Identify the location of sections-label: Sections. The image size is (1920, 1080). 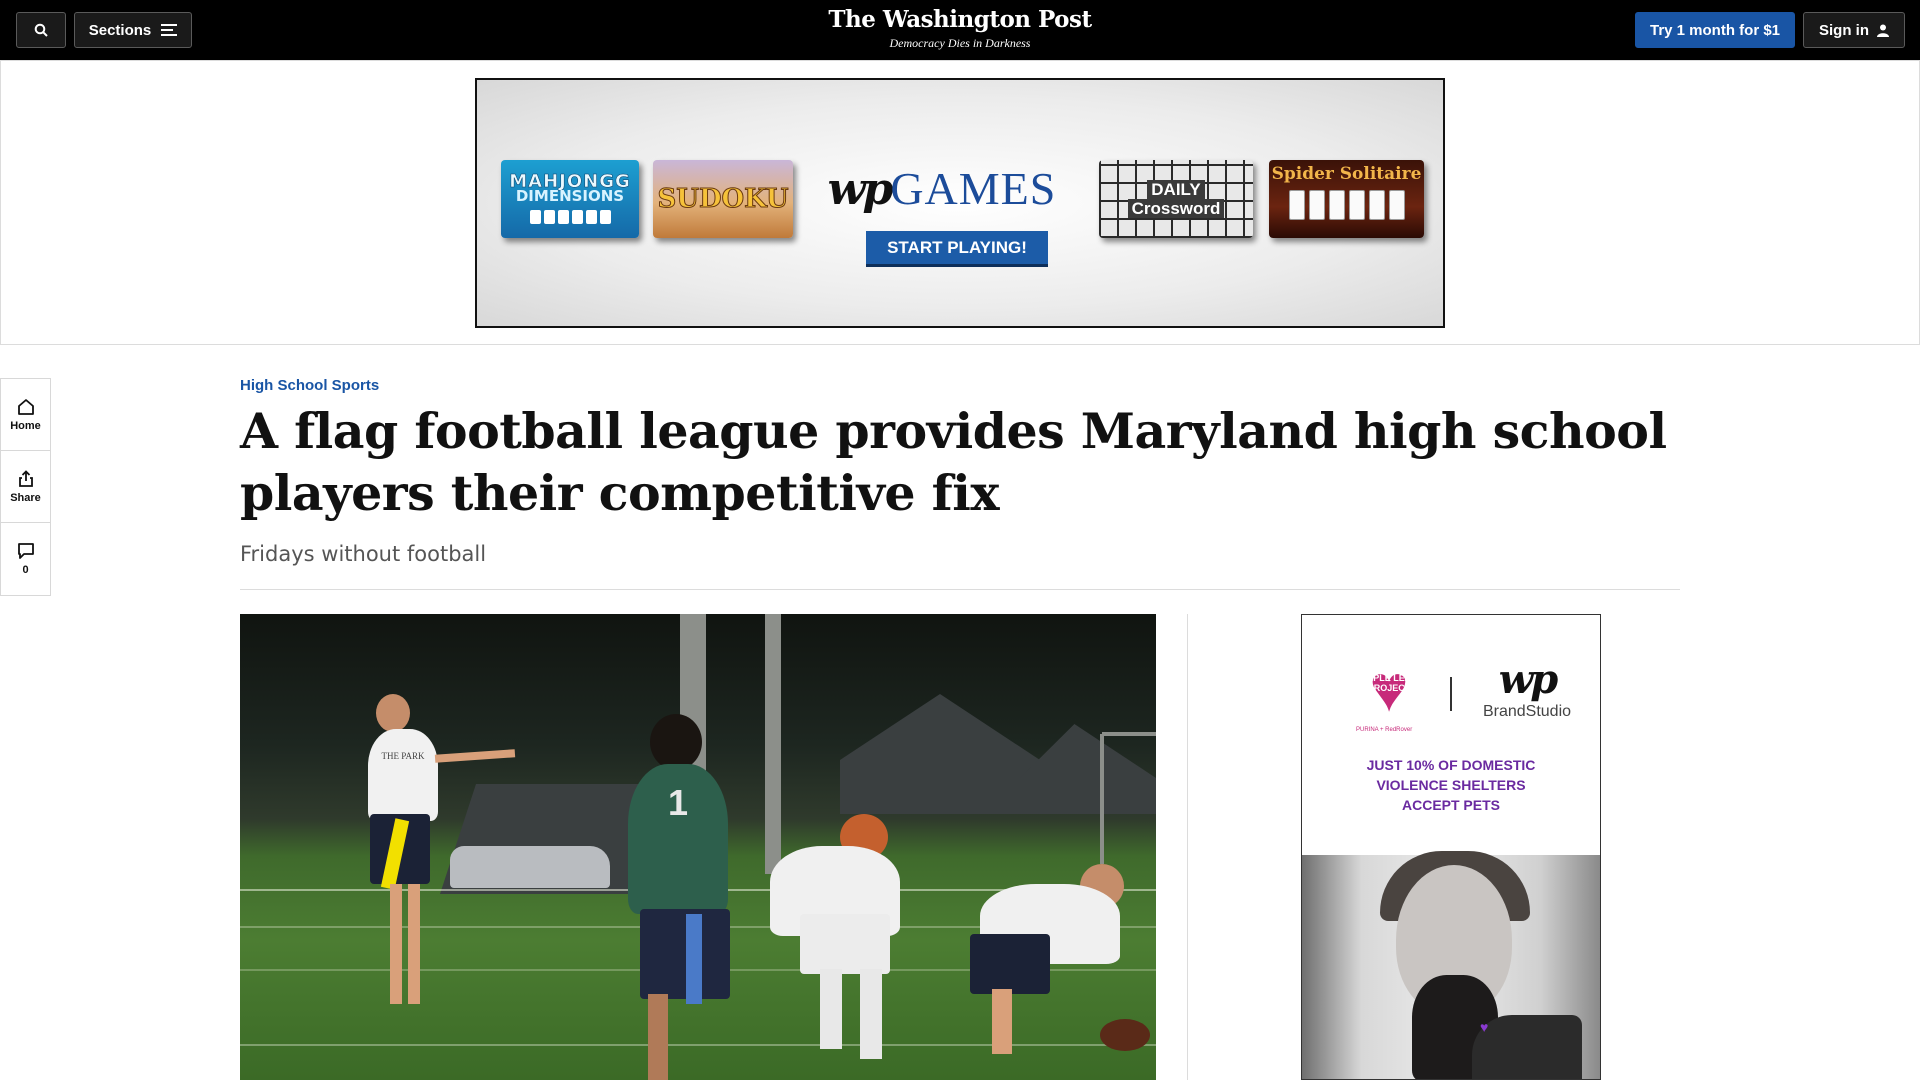
(120, 30).